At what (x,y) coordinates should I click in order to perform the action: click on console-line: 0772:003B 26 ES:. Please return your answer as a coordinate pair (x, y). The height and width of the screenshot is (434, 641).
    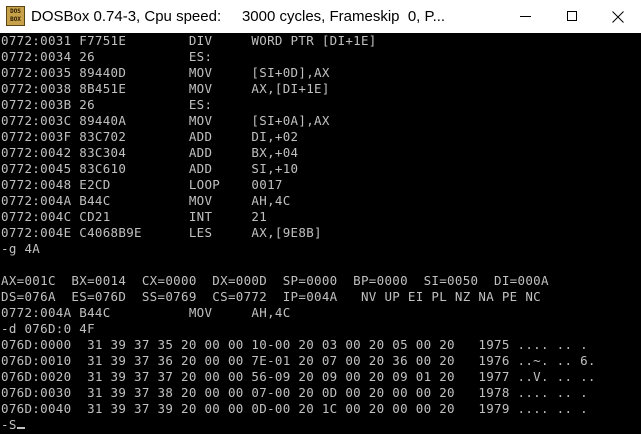
    Looking at the image, I should click on (107, 104).